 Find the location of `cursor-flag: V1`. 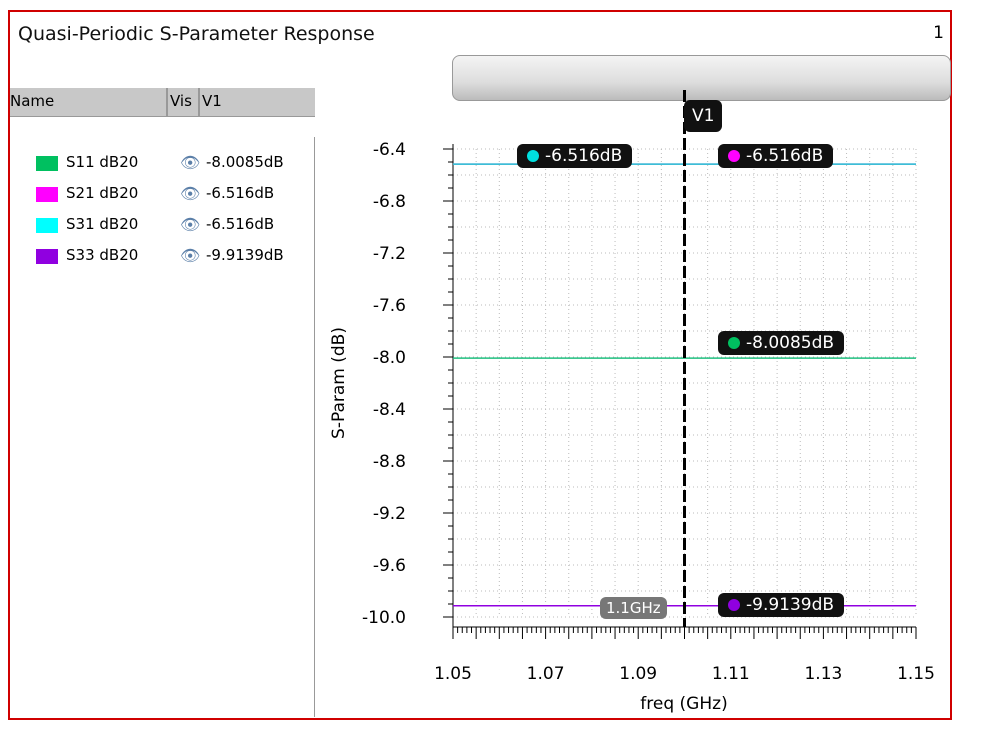

cursor-flag: V1 is located at coordinates (703, 116).